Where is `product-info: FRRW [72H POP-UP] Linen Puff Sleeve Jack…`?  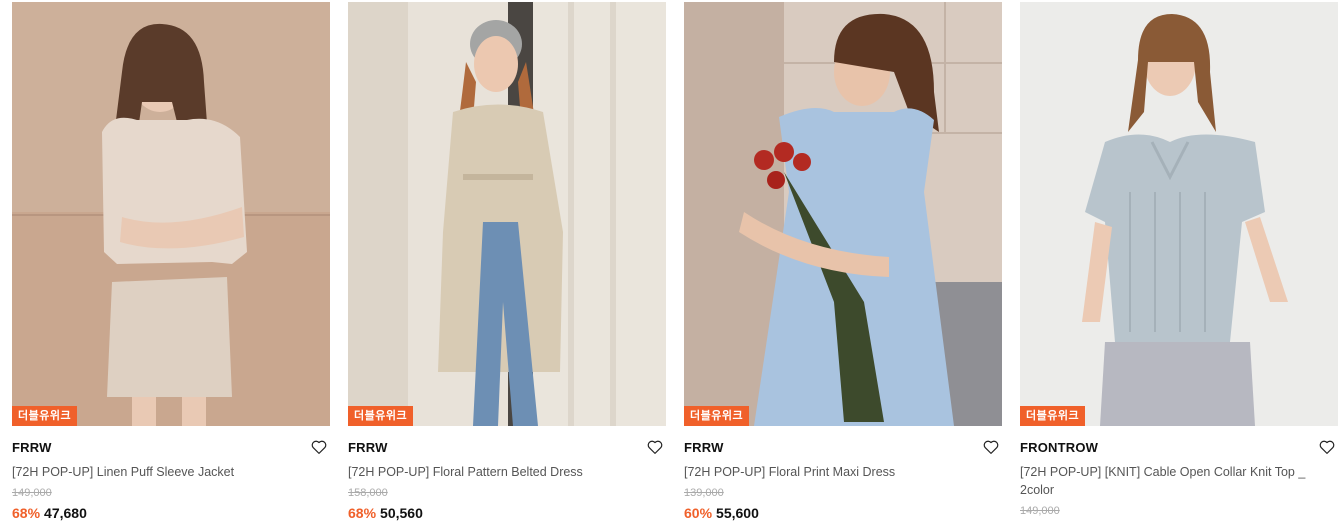
product-info: FRRW [72H POP-UP] Linen Puff Sleeve Jack… is located at coordinates (171, 474).